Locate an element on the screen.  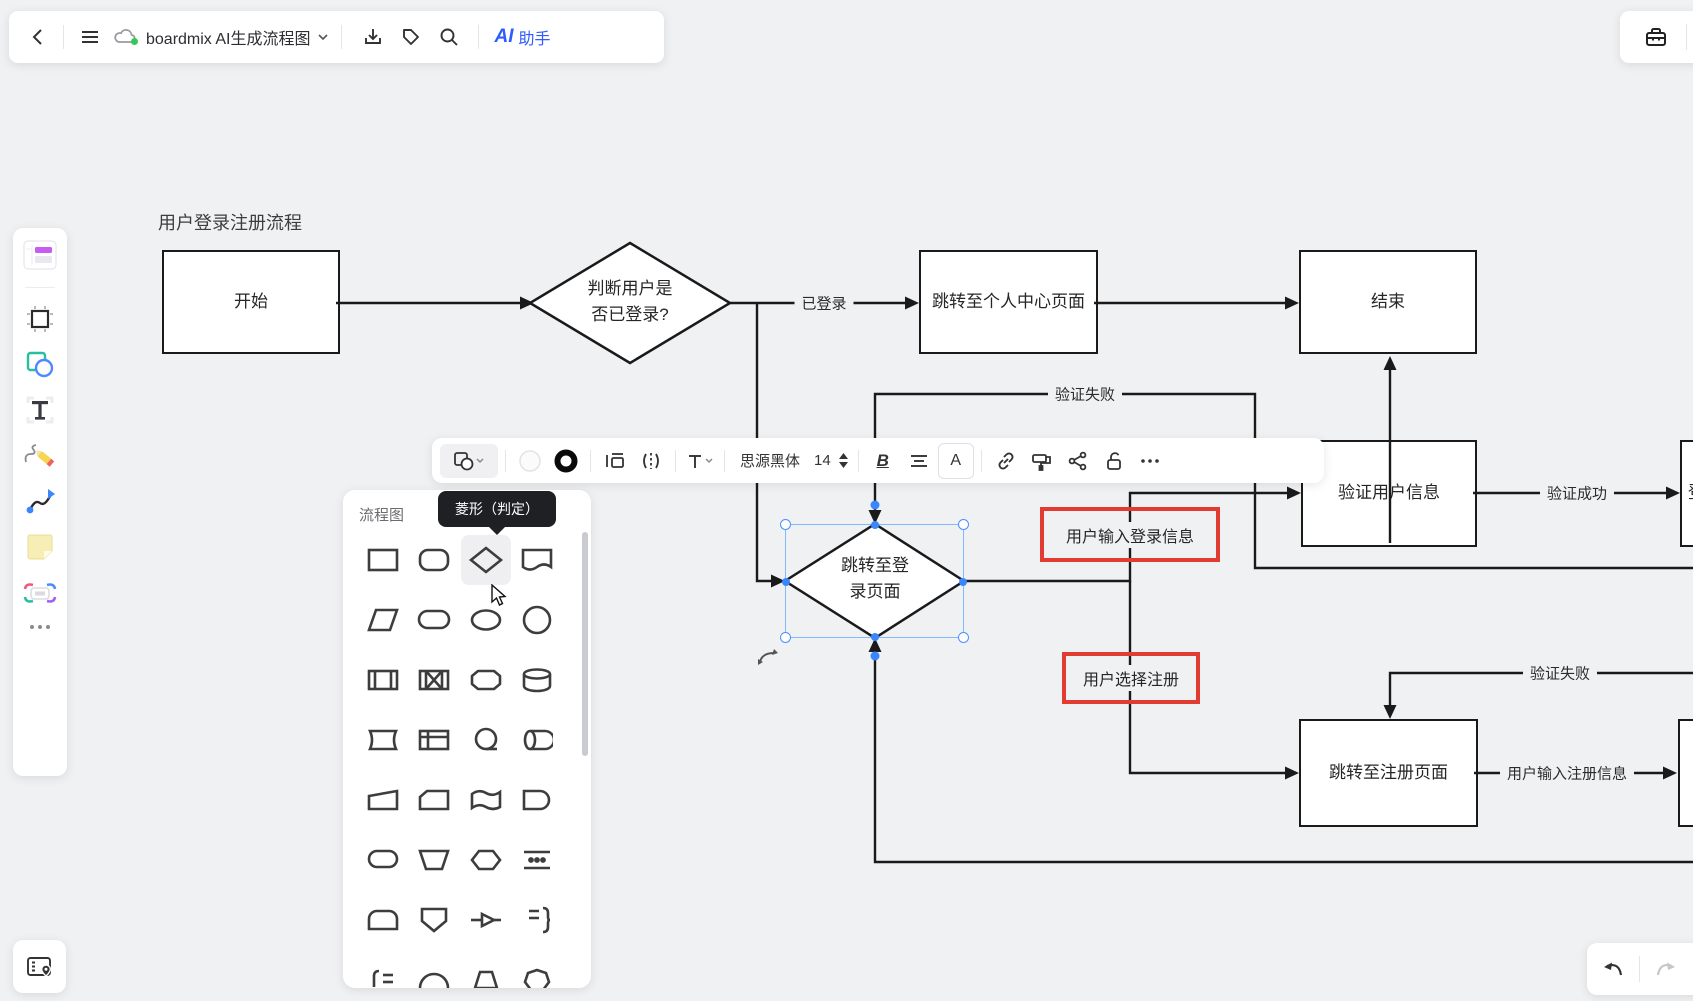
edge-label-verify-fail-top: 验证失败 is located at coordinates (1085, 394).